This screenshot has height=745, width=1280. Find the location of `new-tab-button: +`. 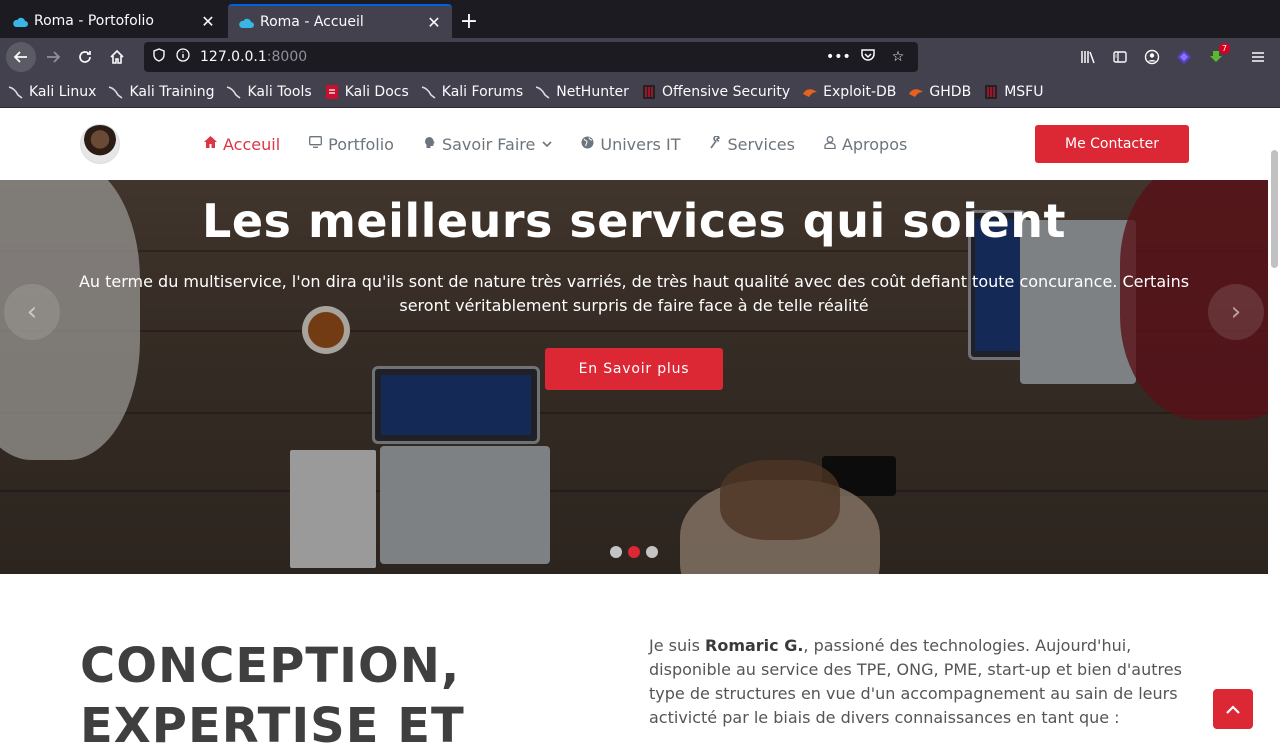

new-tab-button: + is located at coordinates (469, 21).